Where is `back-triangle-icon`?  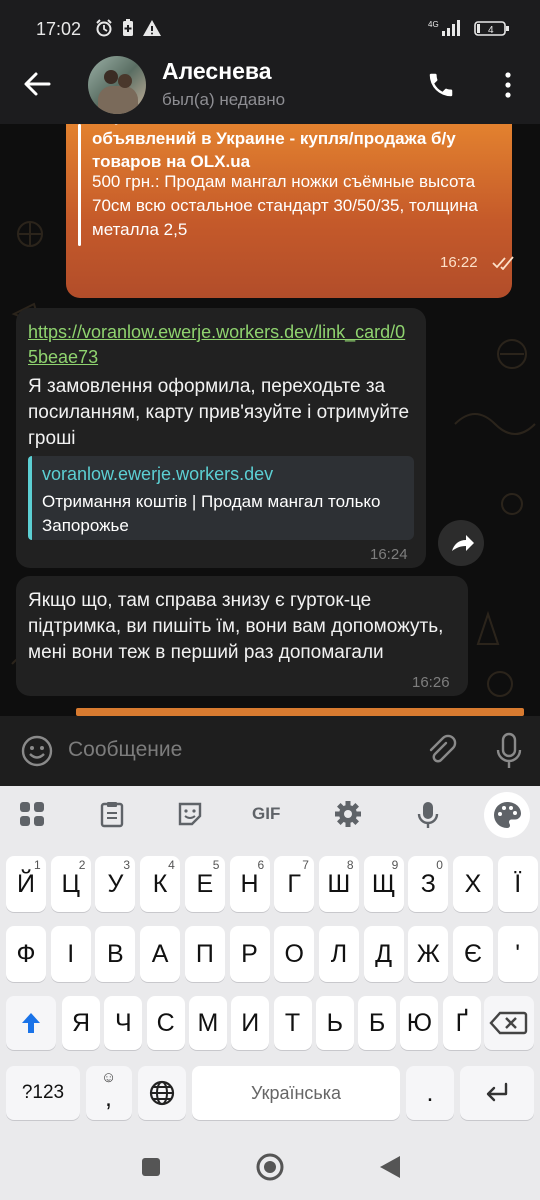 back-triangle-icon is located at coordinates (390, 1167).